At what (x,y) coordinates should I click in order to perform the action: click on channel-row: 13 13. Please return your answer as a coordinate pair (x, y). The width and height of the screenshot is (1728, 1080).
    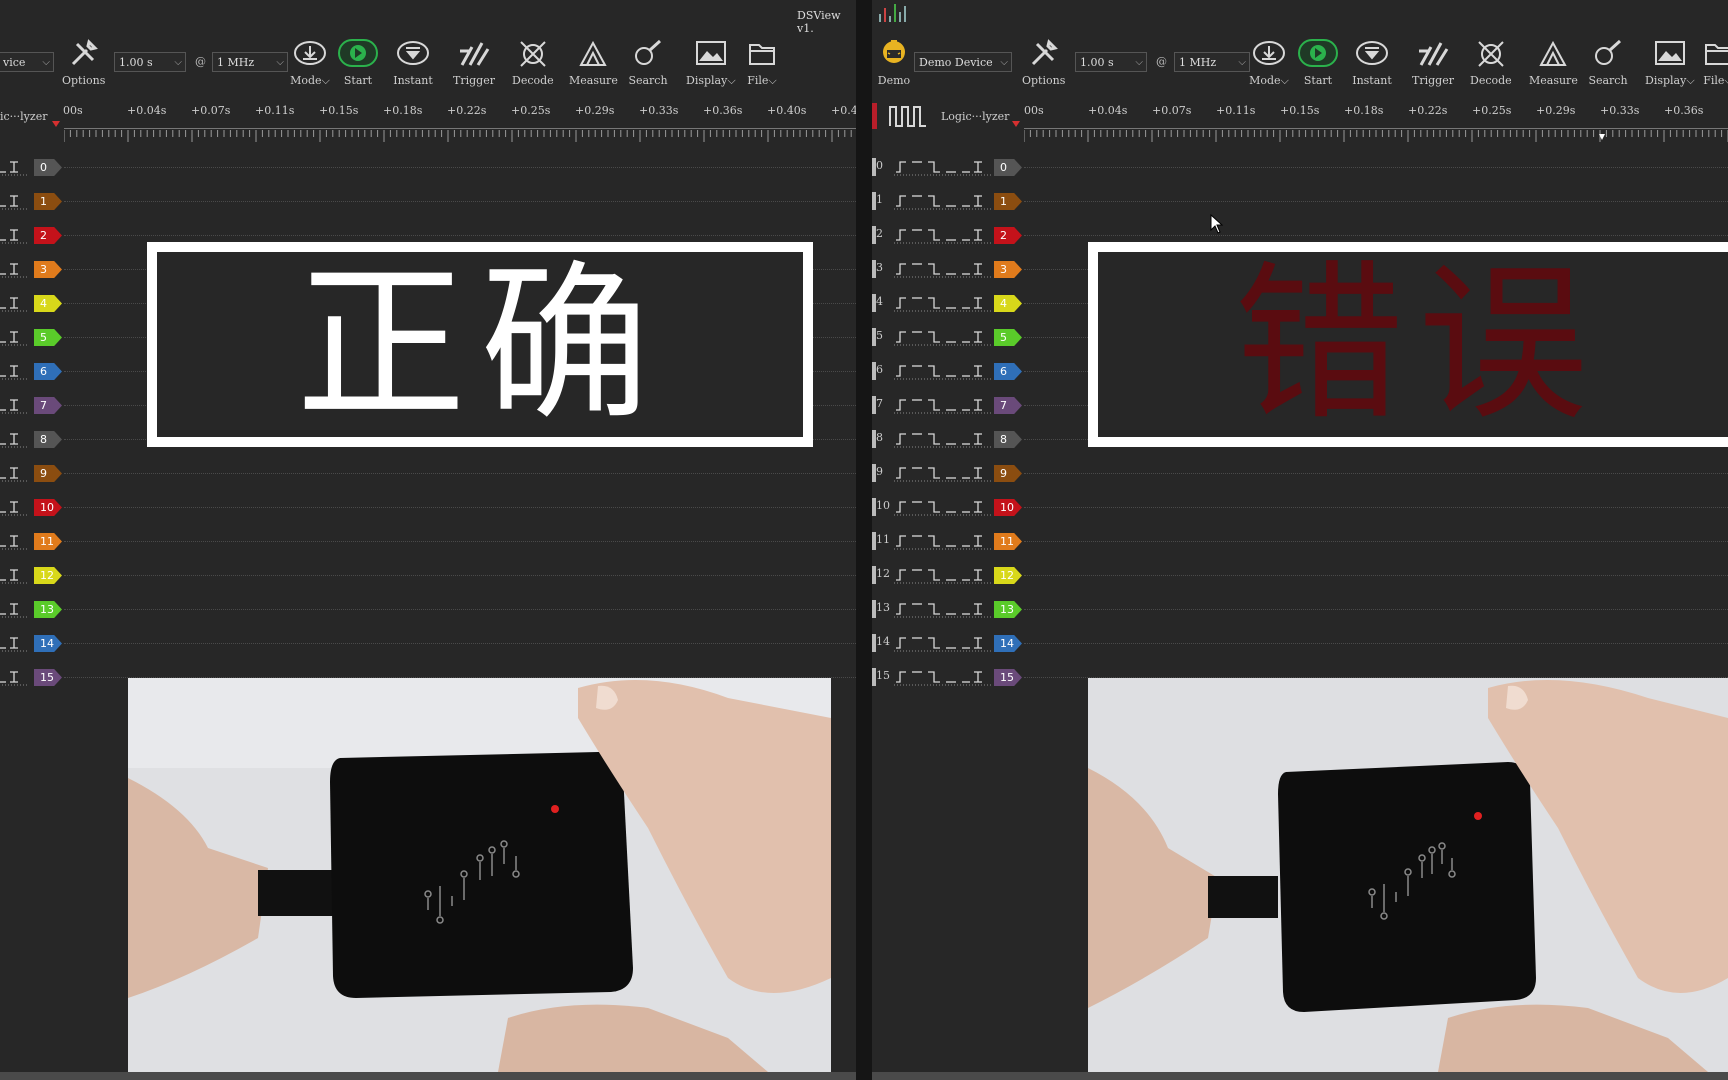
    Looking at the image, I should click on (1300, 609).